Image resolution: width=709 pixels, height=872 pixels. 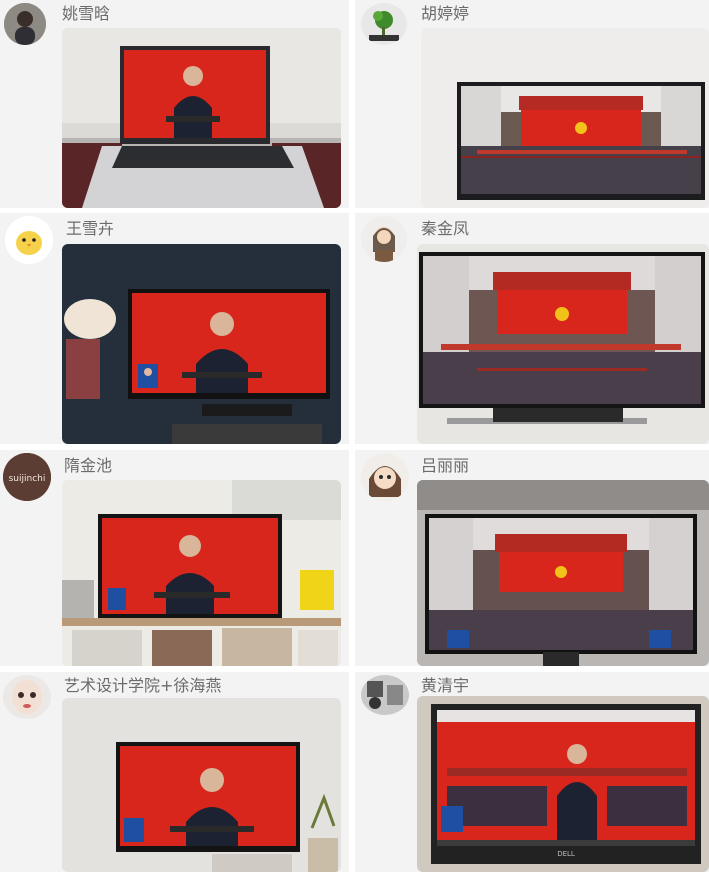 I want to click on post-card: 秦金凤, so click(x=532, y=328).